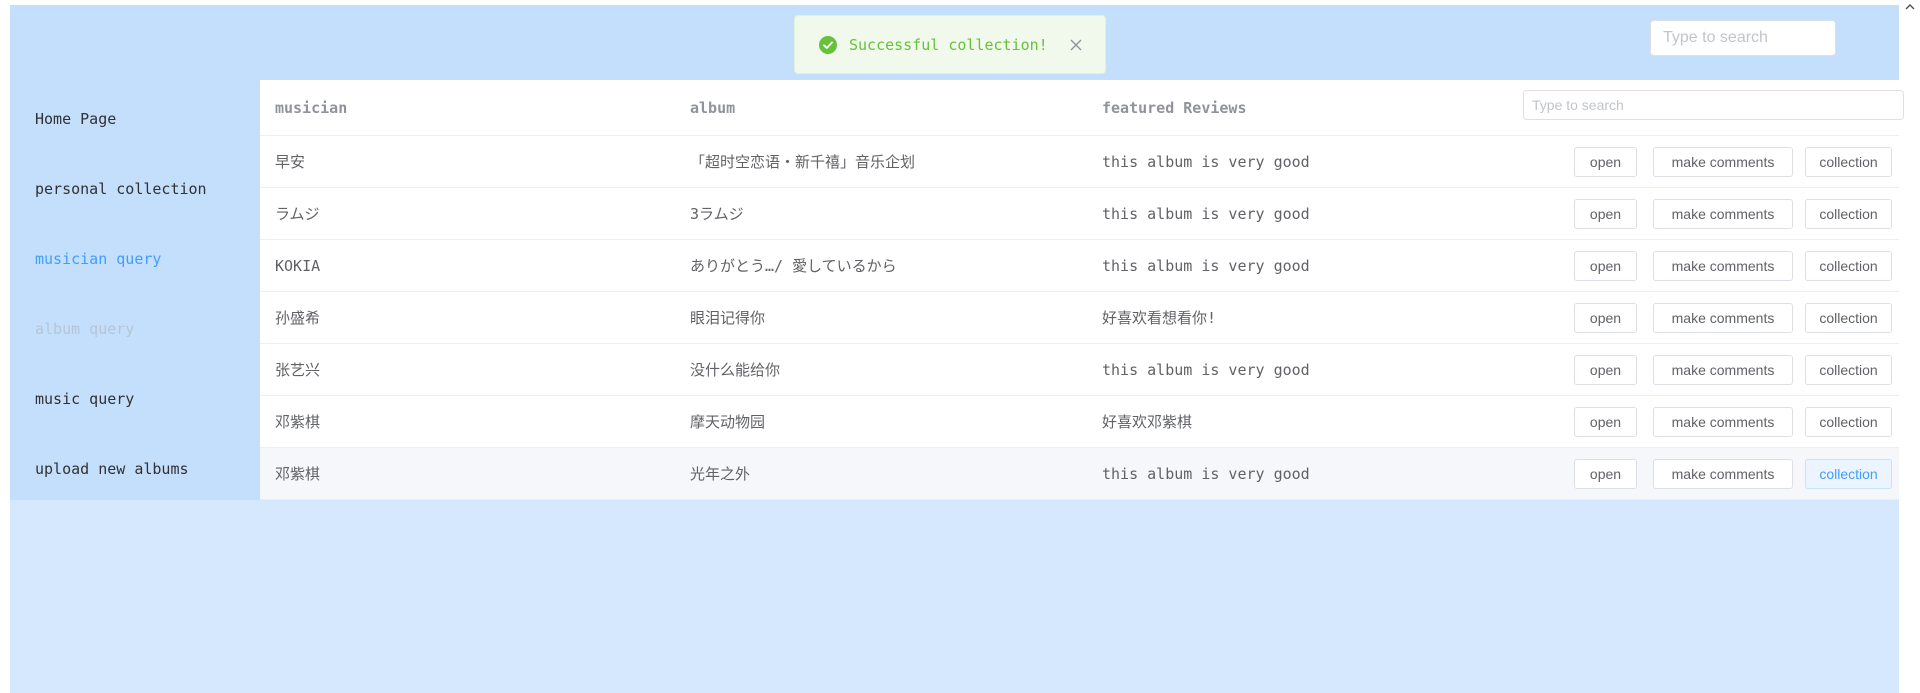 This screenshot has height=693, width=1920. I want to click on table-search-input, so click(1713, 105).